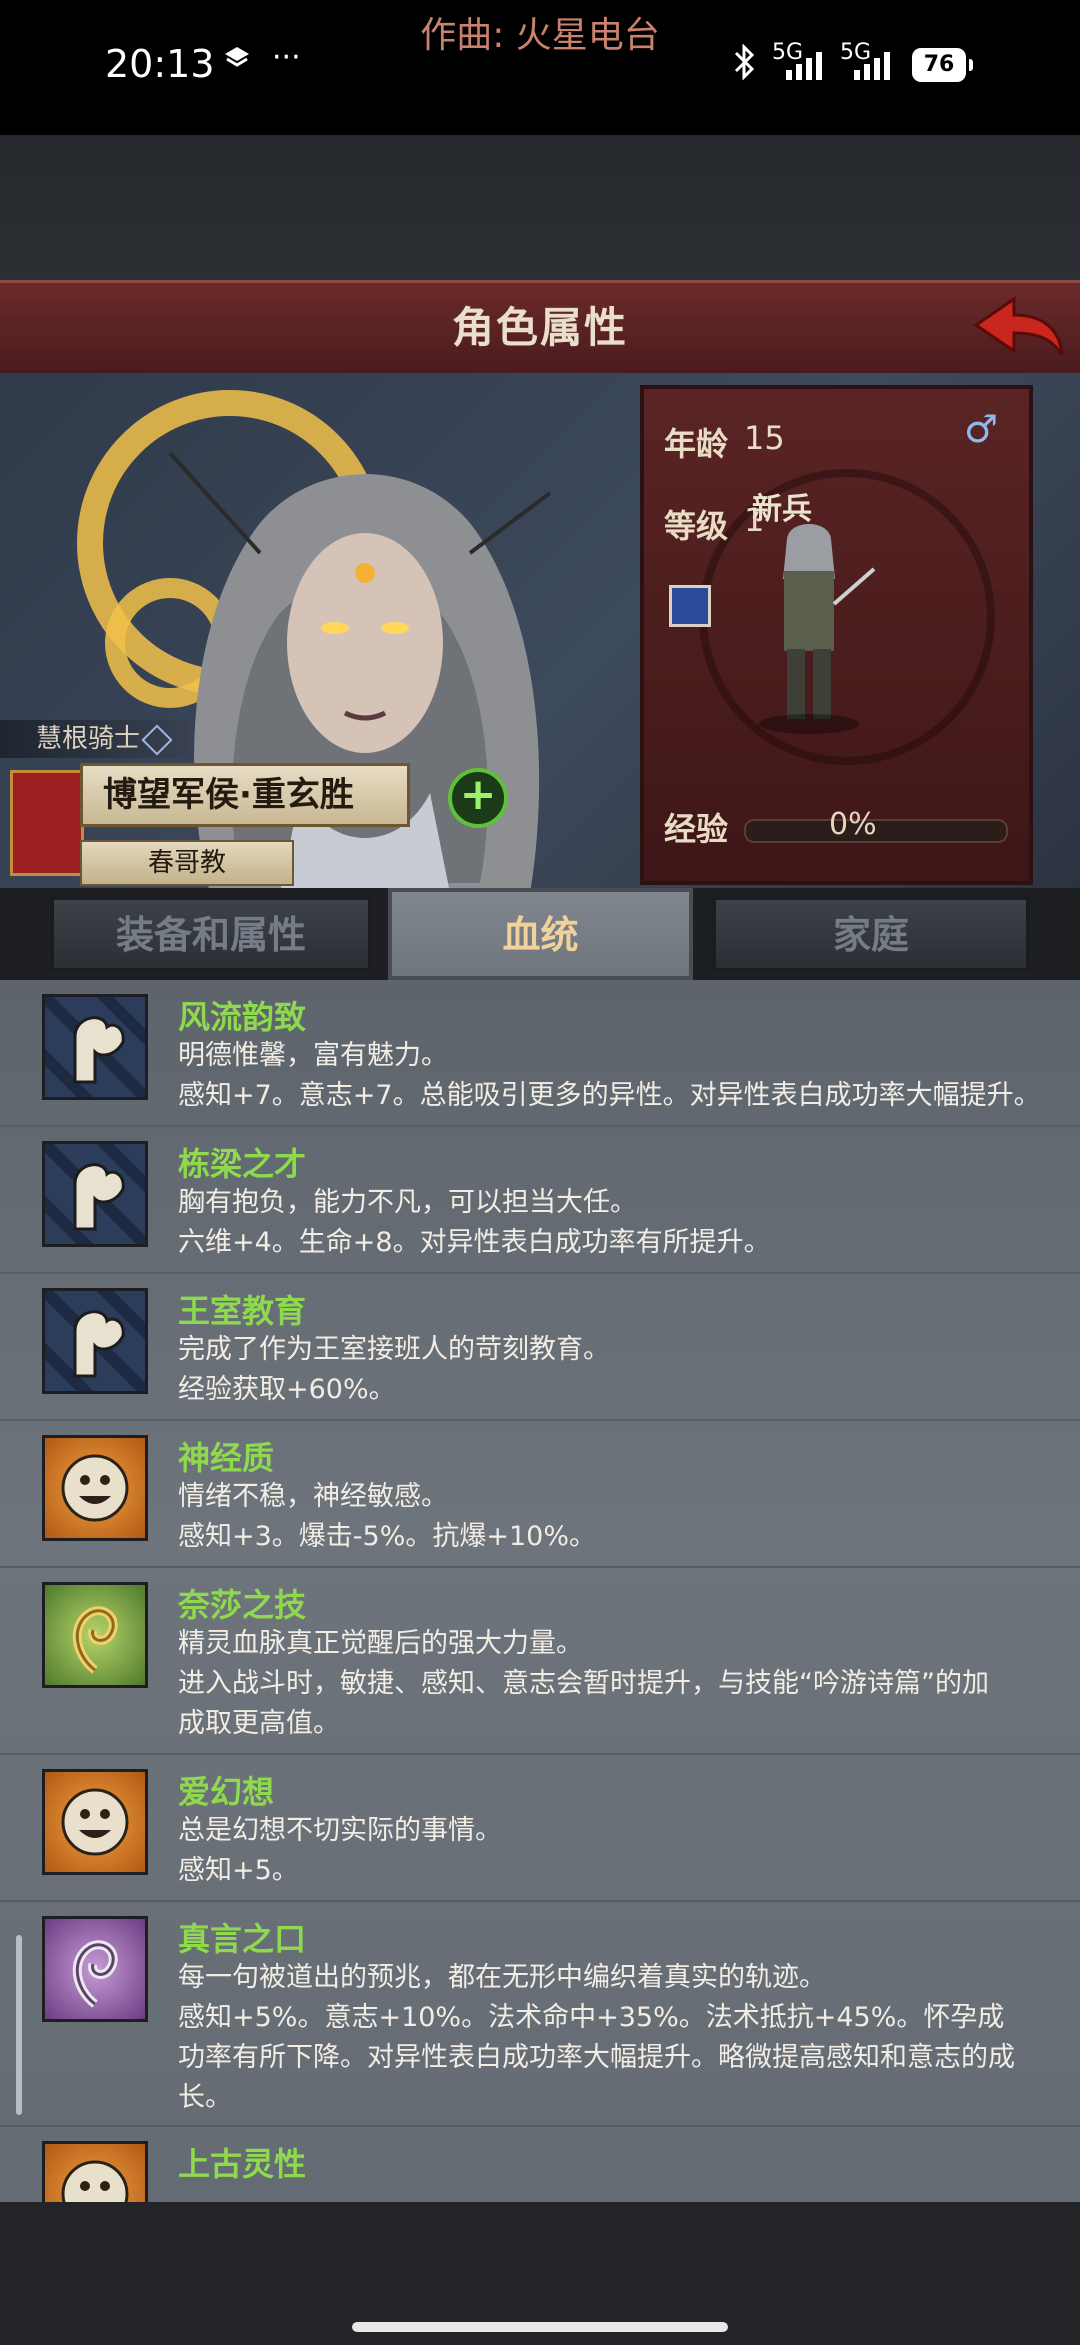 The width and height of the screenshot is (1080, 2345). I want to click on age-label: 年龄, so click(696, 444).